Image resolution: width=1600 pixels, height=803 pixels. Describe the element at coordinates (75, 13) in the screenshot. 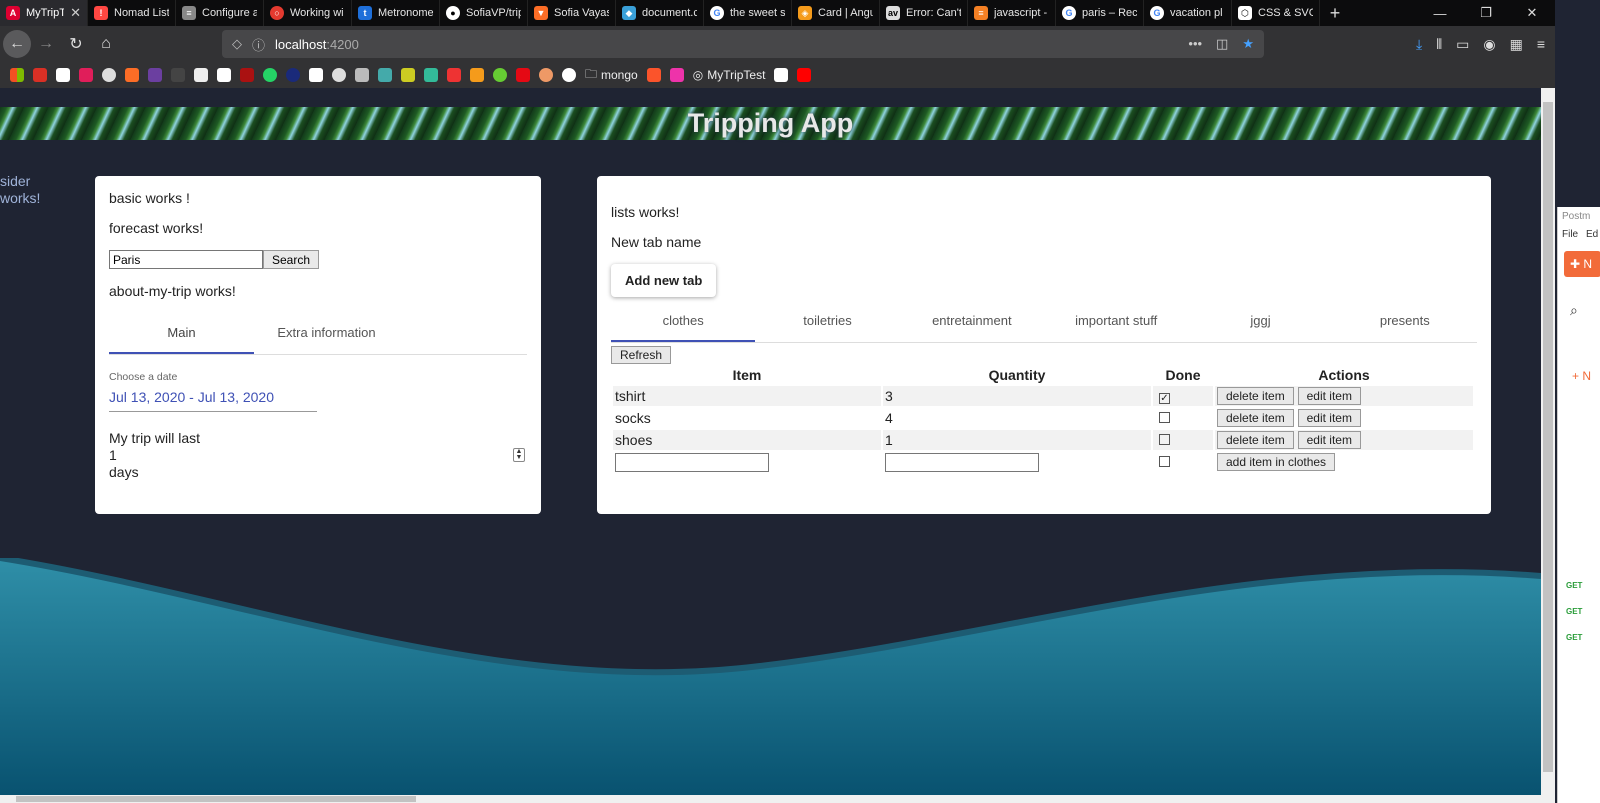

I see `close-icon: ✕` at that location.